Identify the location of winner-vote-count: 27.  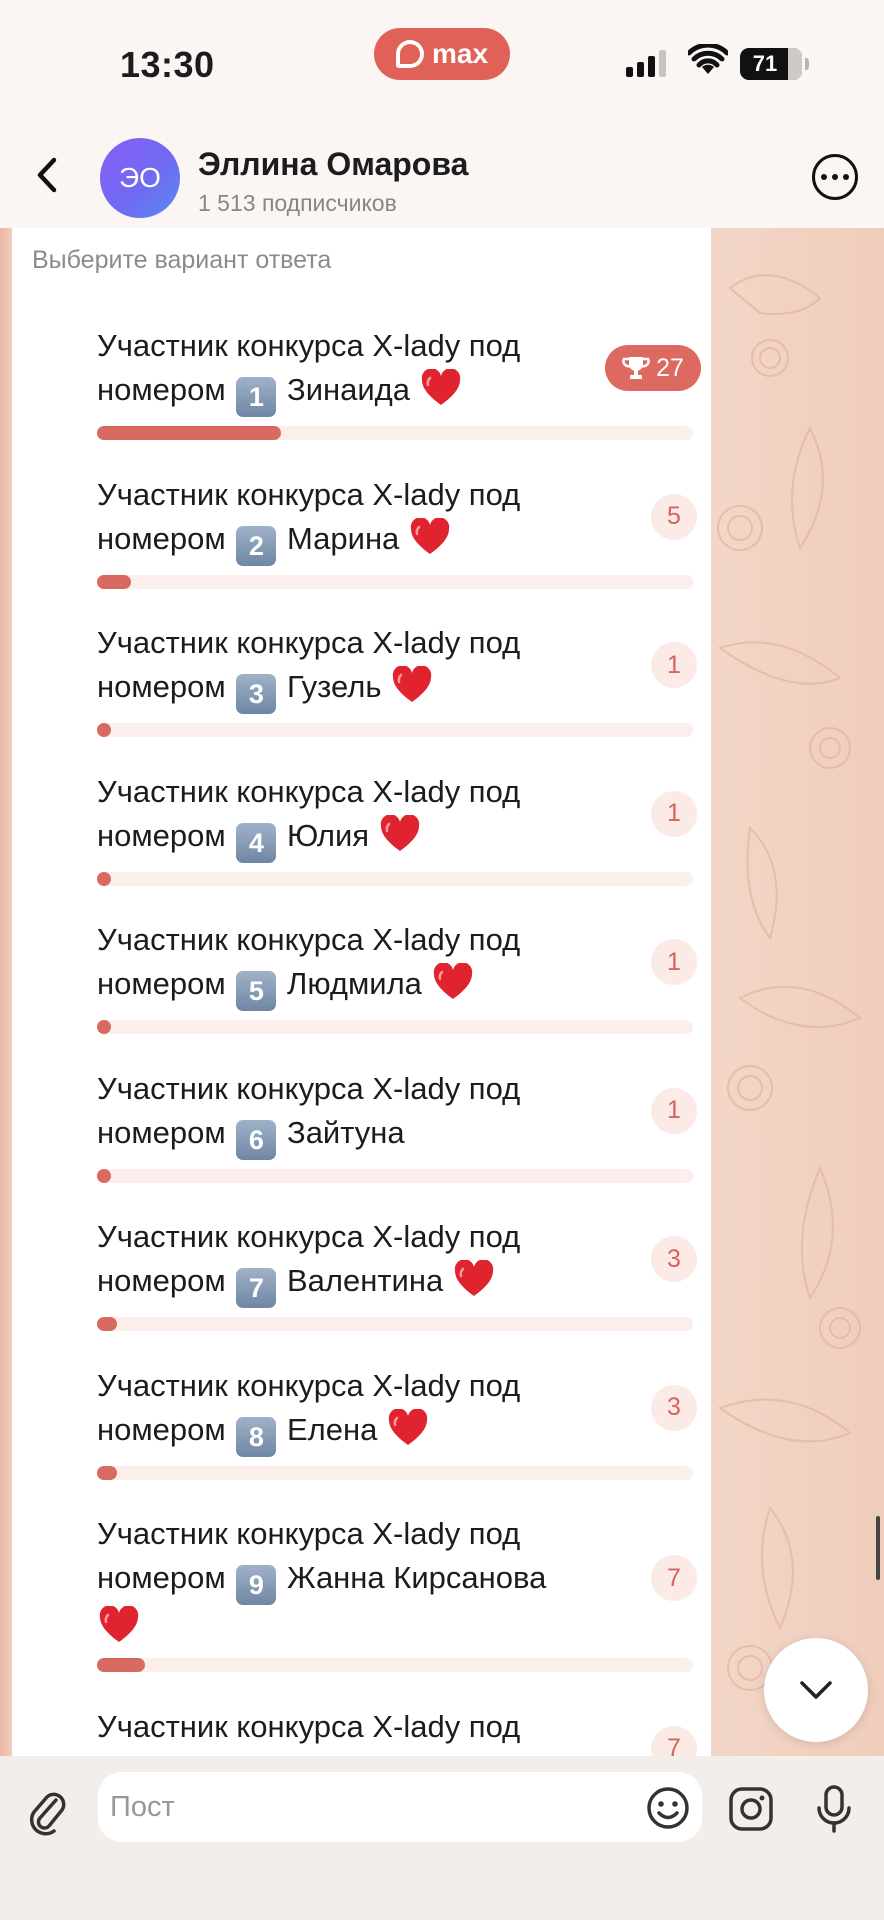
(653, 368).